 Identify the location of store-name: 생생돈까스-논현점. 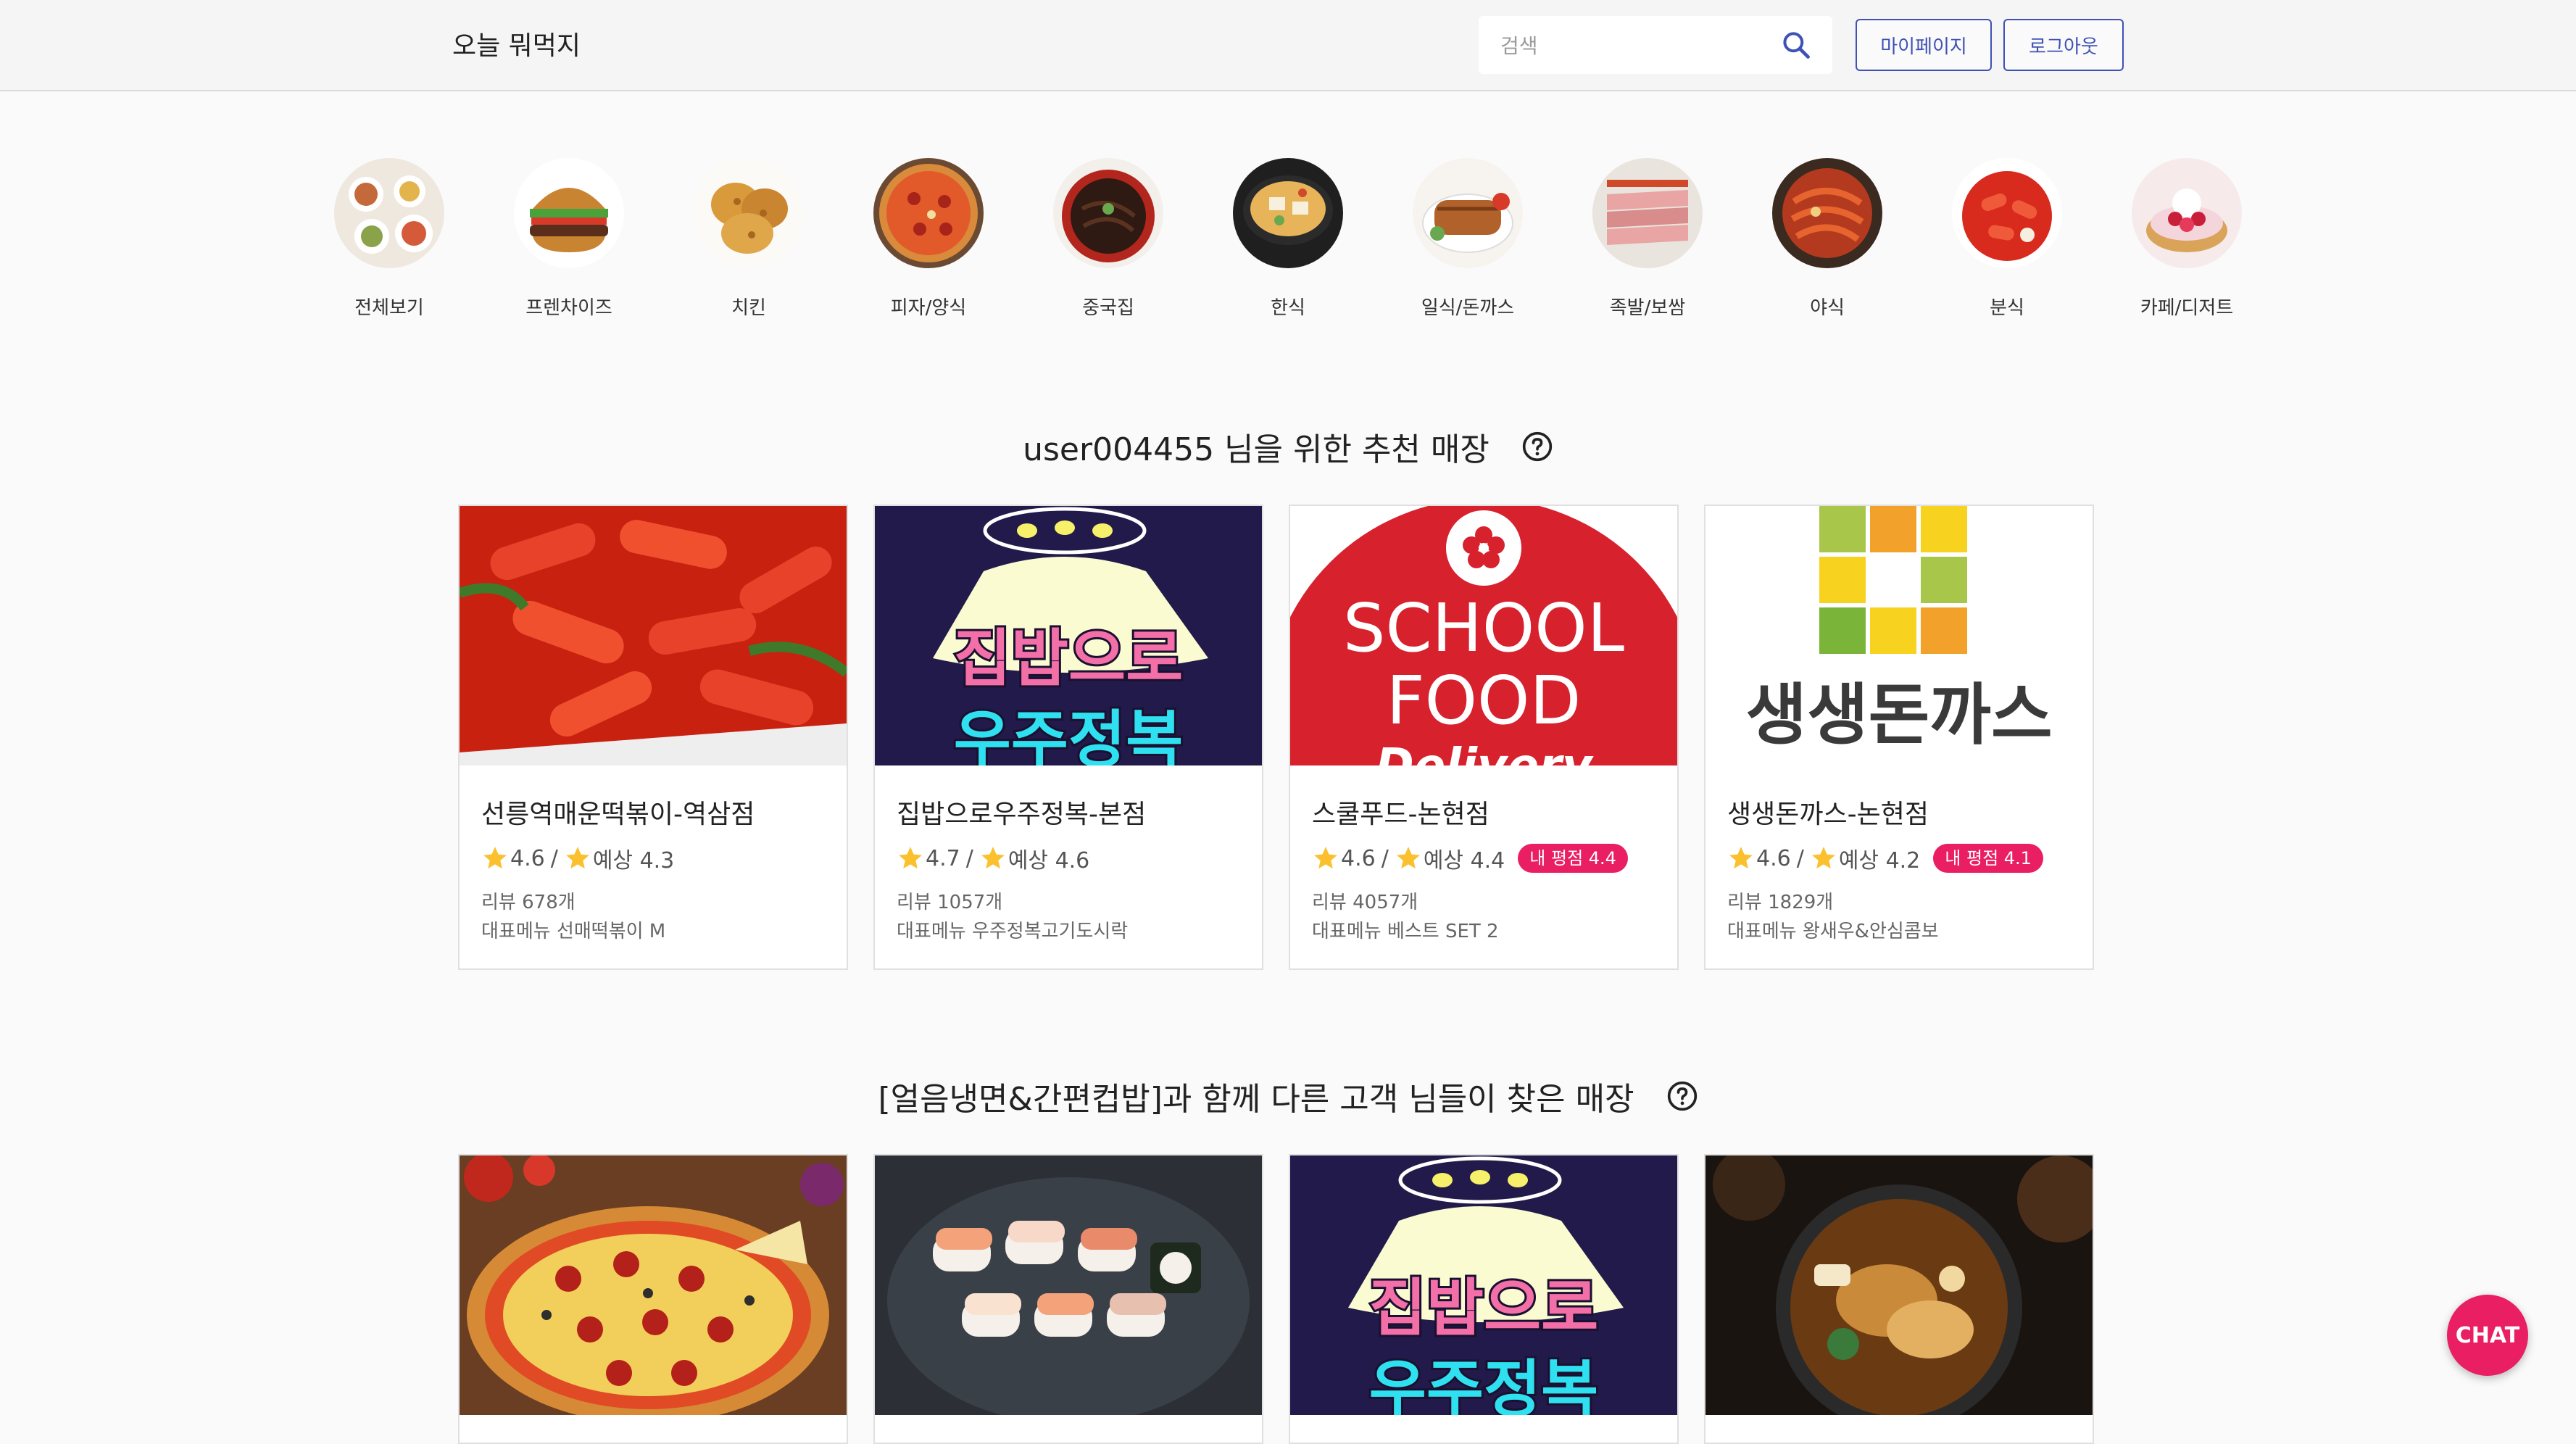
(1828, 814).